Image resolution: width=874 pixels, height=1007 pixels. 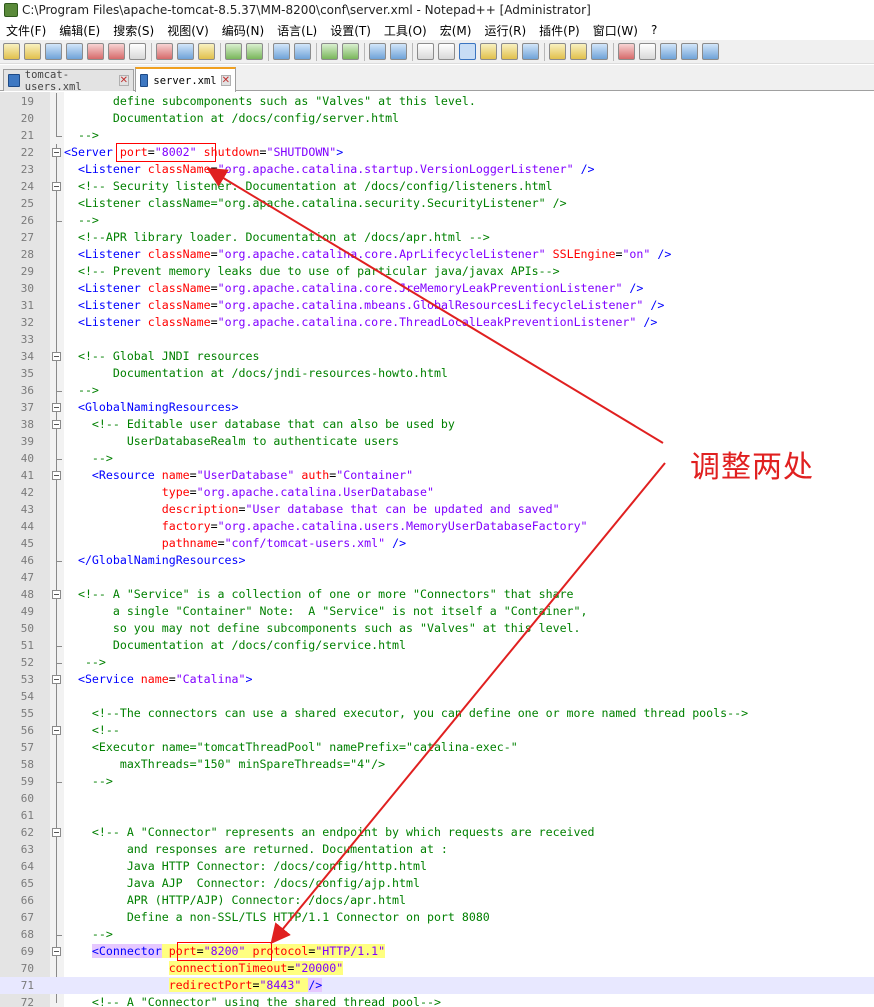 I want to click on toolbar, so click(x=437, y=52).